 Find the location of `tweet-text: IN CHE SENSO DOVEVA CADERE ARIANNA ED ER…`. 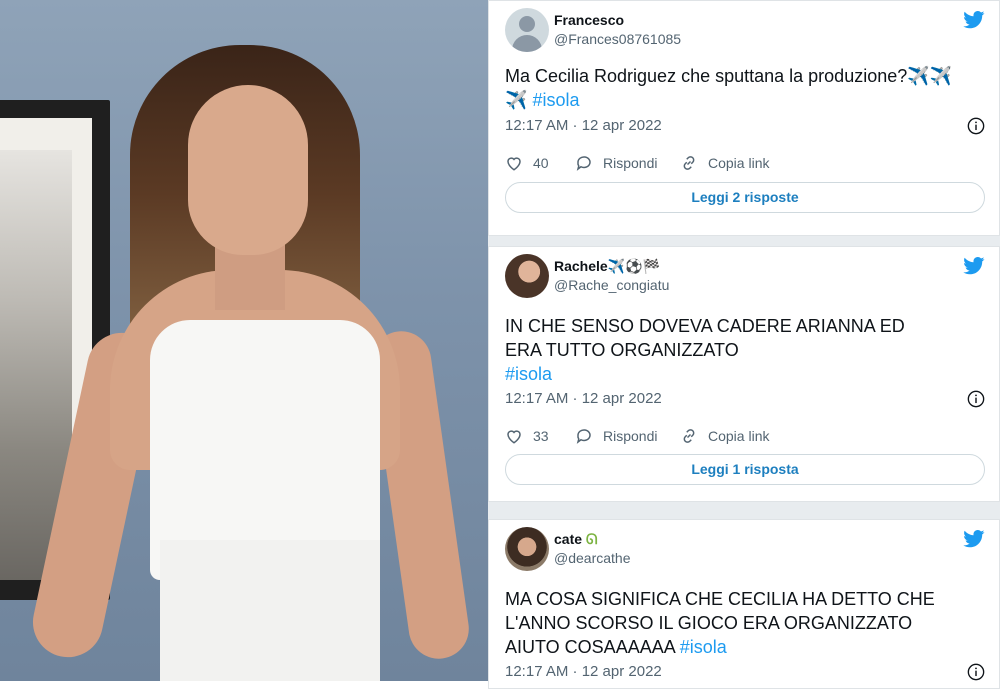

tweet-text: IN CHE SENSO DOVEVA CADERE ARIANNA ED ER… is located at coordinates (725, 350).